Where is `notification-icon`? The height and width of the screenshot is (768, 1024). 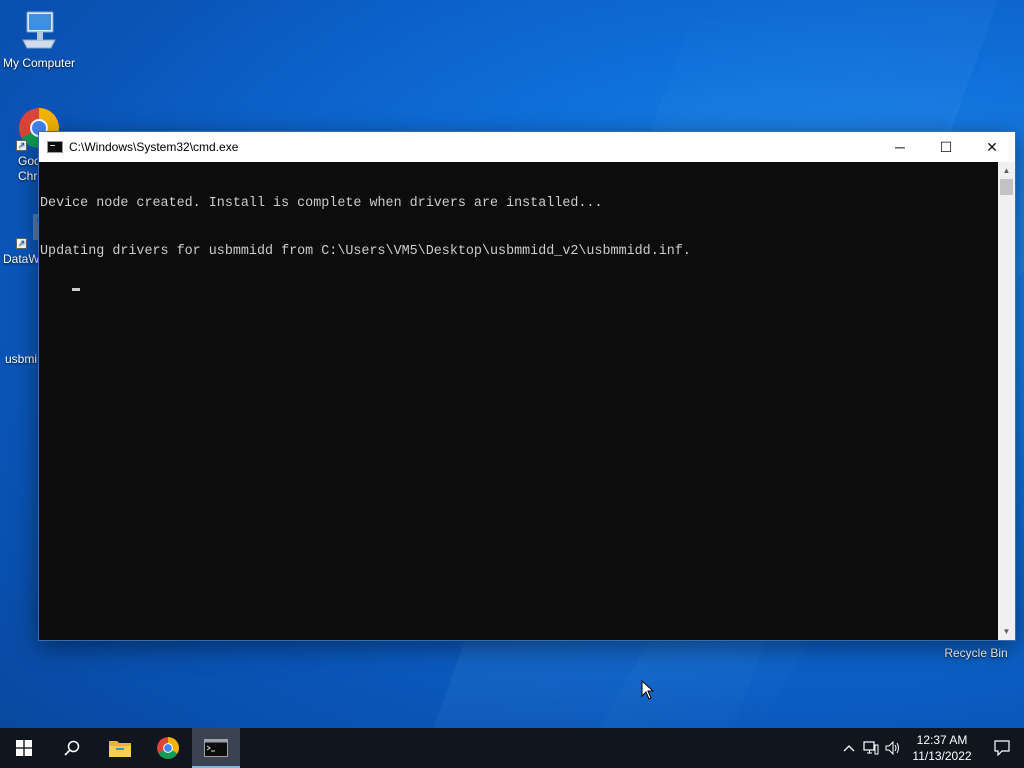 notification-icon is located at coordinates (1002, 748).